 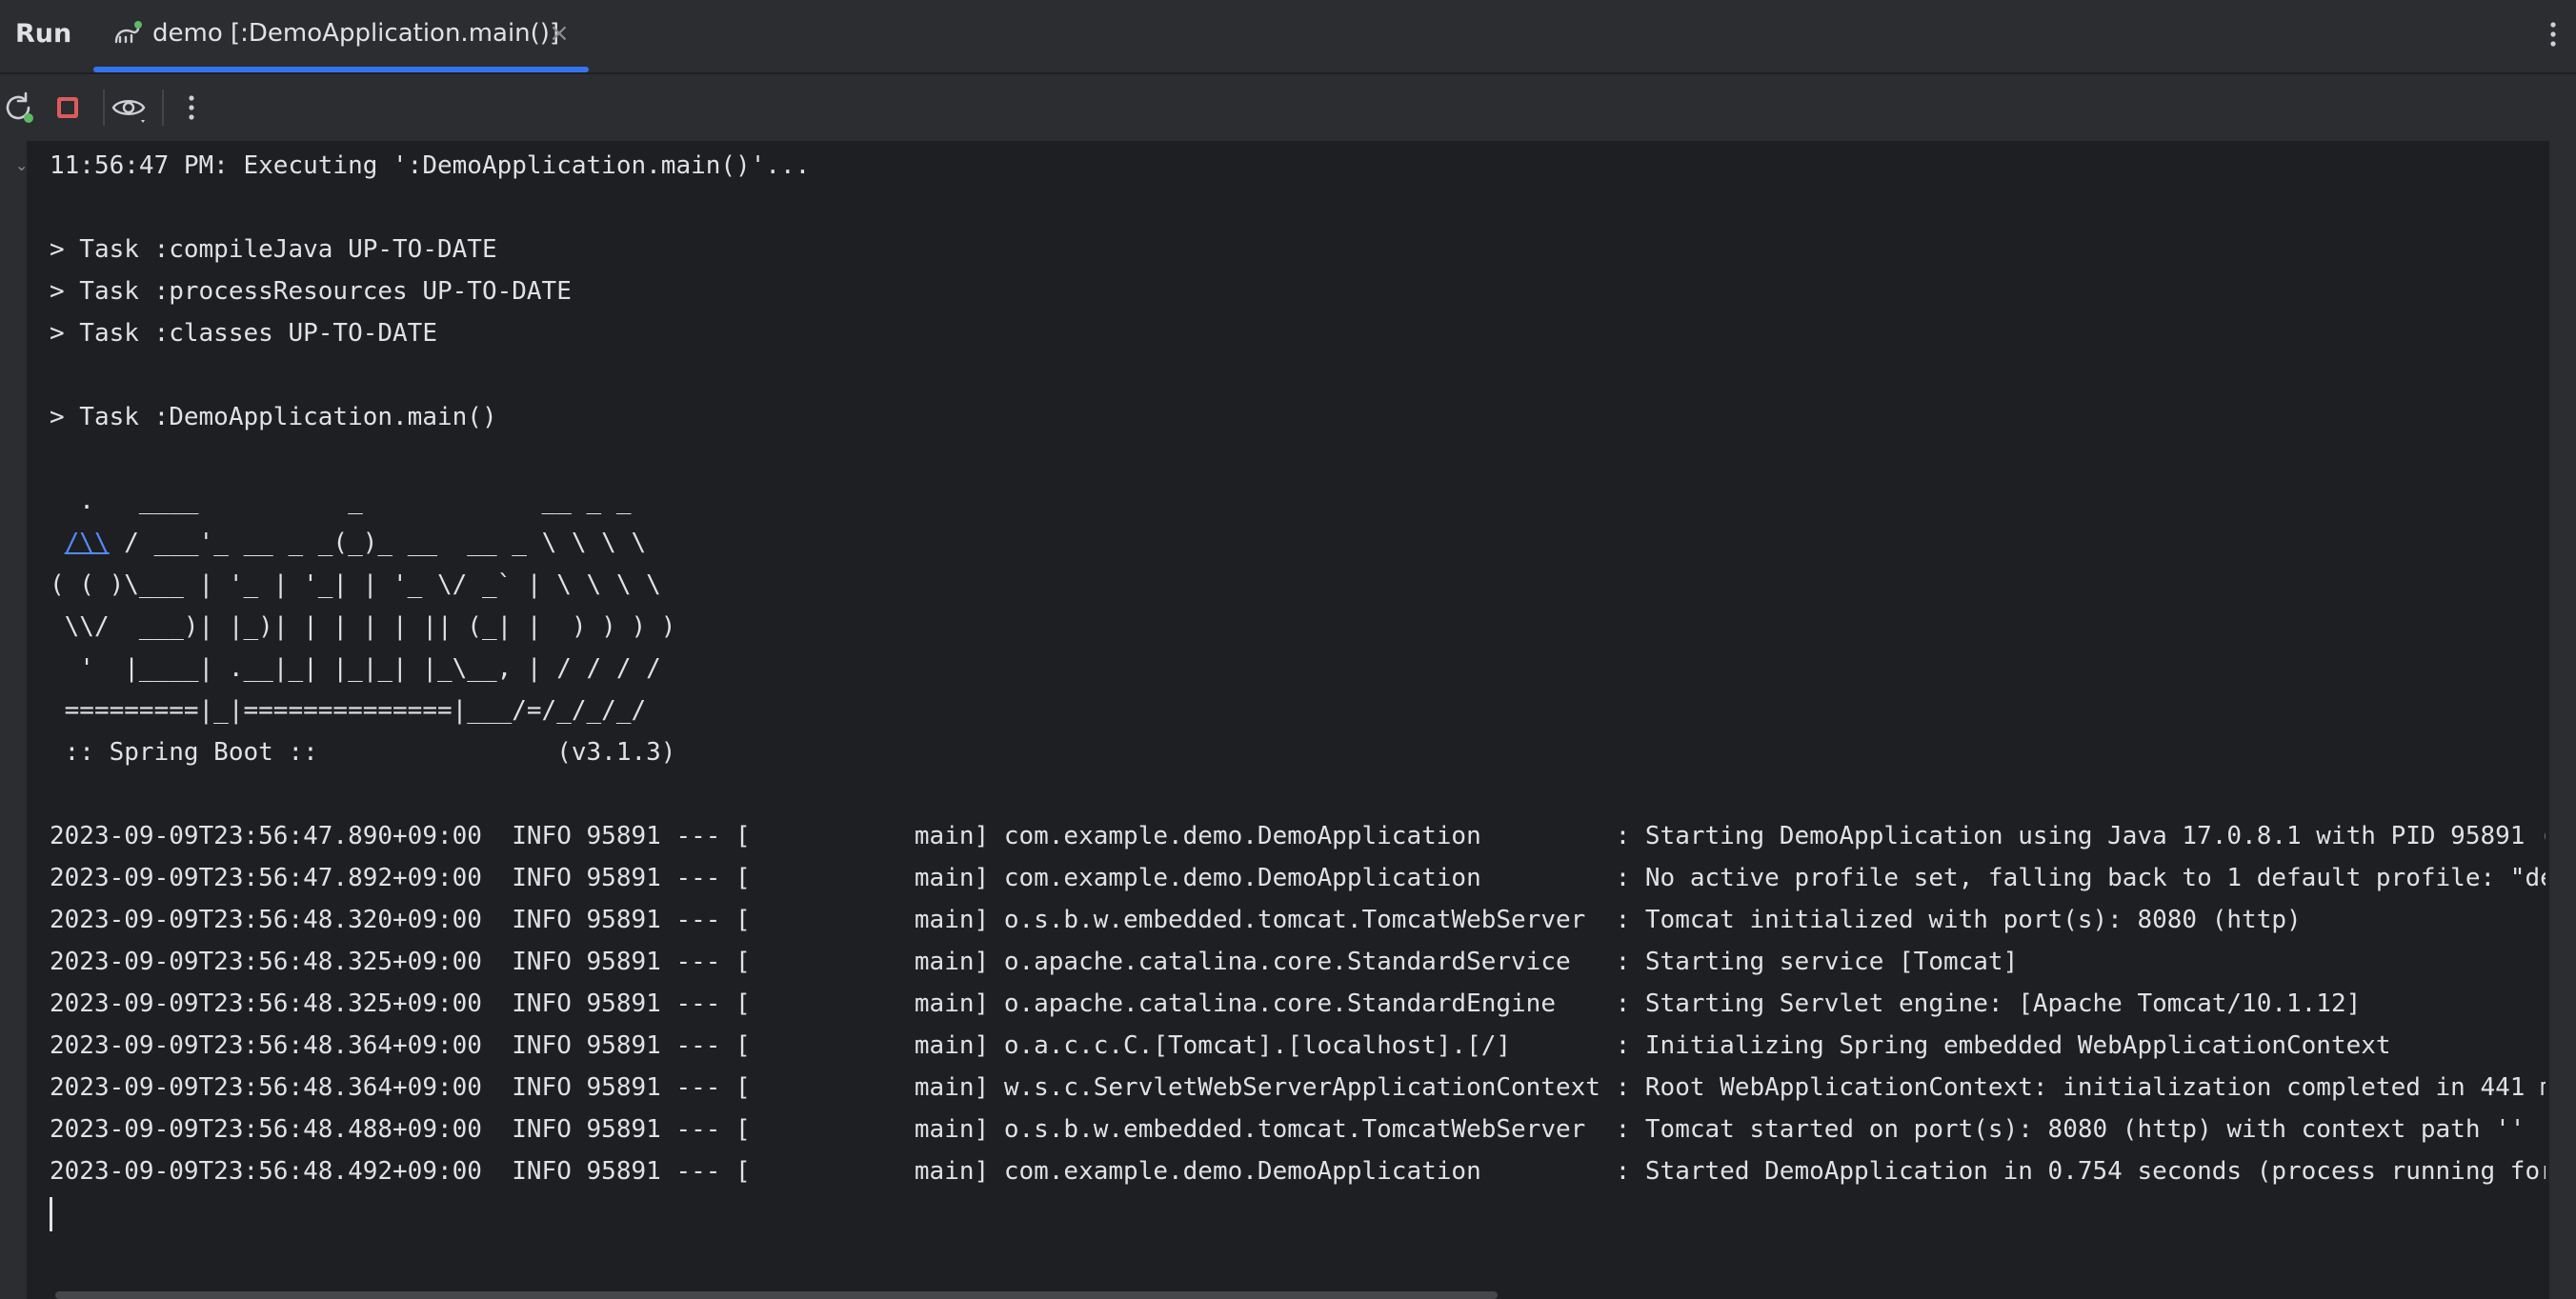 What do you see at coordinates (68, 108) in the screenshot?
I see `stop-icon` at bounding box center [68, 108].